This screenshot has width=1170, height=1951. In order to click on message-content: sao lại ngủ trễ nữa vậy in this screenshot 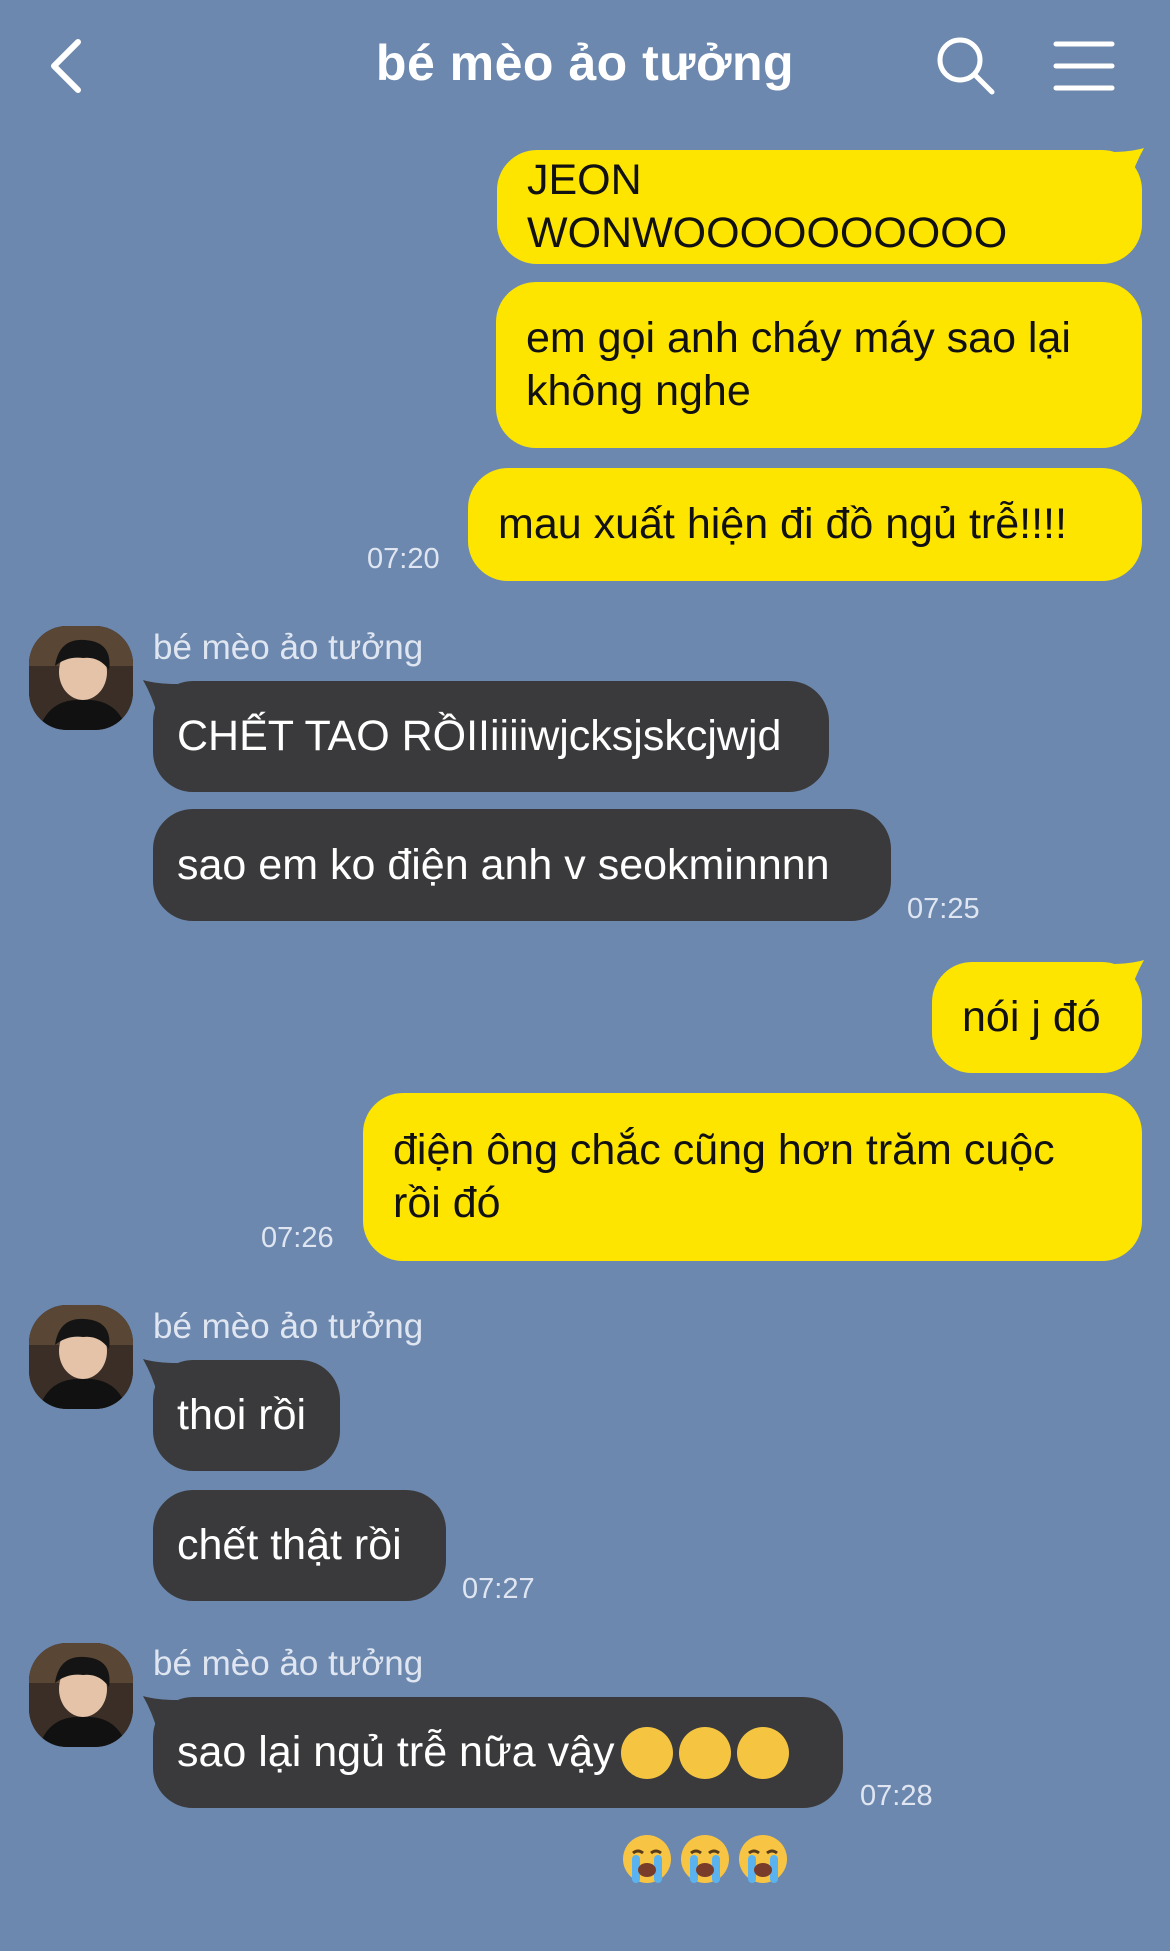, I will do `click(498, 1790)`.